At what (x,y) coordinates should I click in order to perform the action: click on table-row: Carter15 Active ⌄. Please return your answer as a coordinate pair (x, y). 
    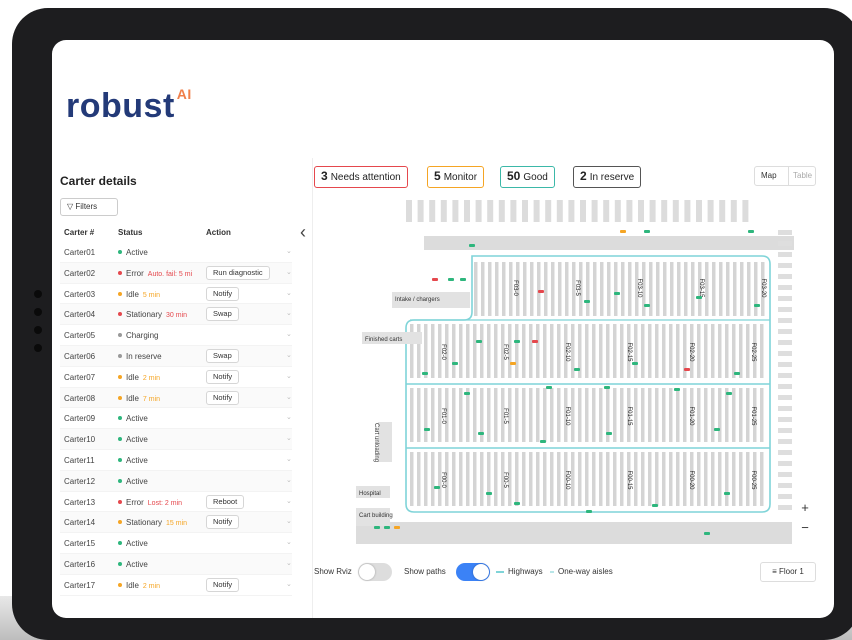
    Looking at the image, I should click on (176, 543).